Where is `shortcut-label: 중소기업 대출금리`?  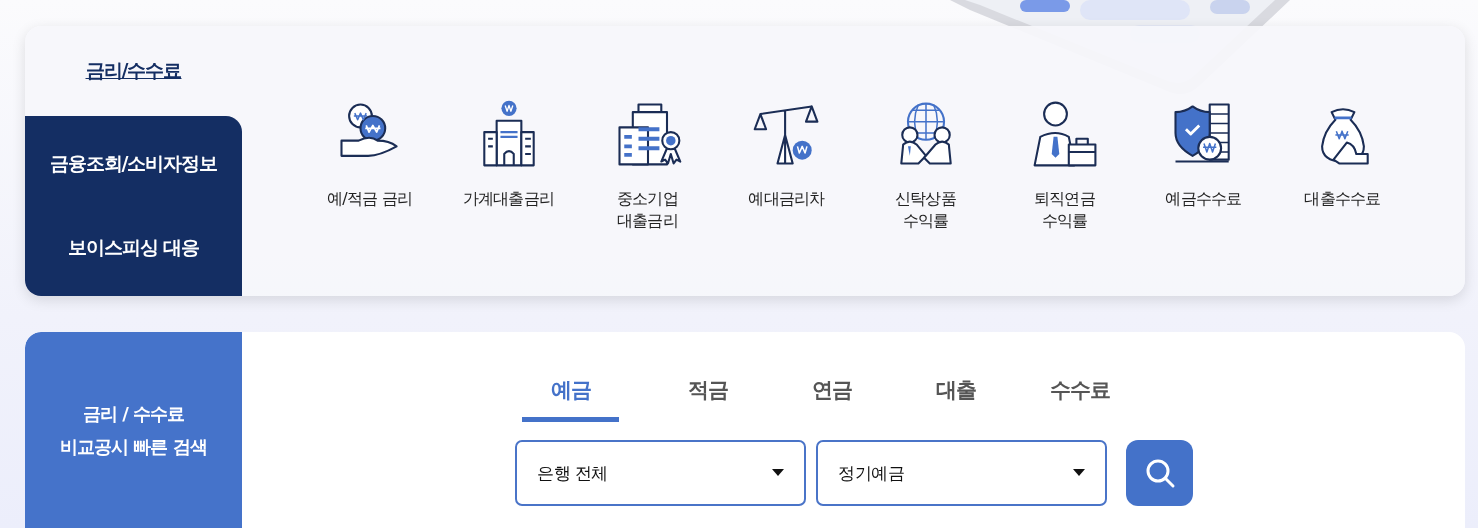
shortcut-label: 중소기업 대출금리 is located at coordinates (647, 210).